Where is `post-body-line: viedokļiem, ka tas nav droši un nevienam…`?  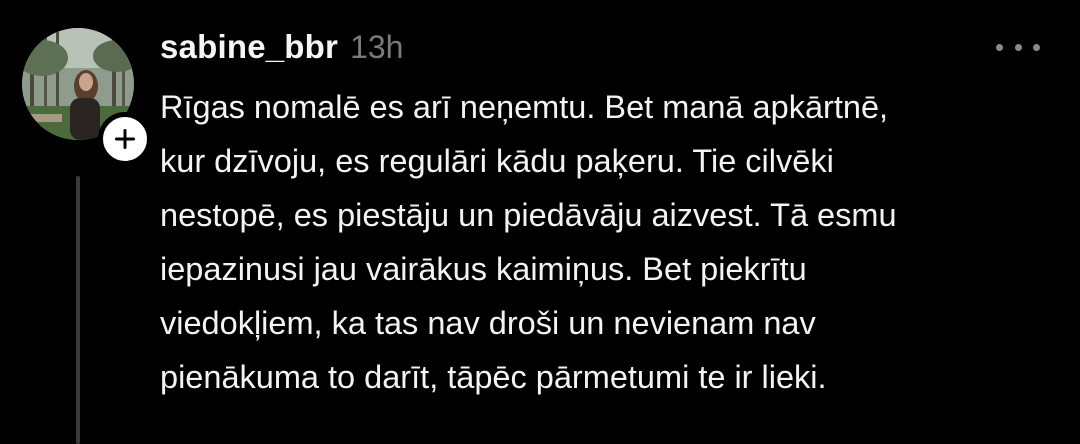
post-body-line: viedokļiem, ka tas nav droši un nevienam… is located at coordinates (488, 323).